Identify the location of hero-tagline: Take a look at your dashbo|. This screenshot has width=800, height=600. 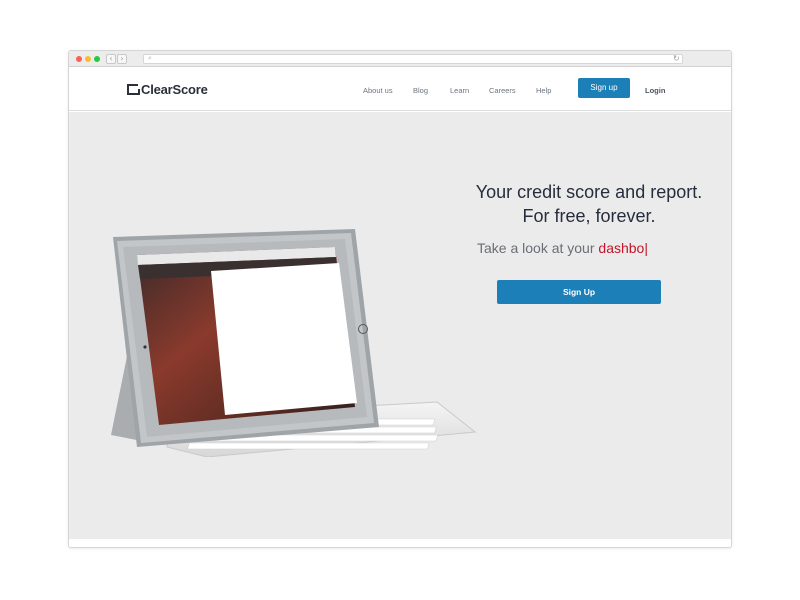
(562, 248).